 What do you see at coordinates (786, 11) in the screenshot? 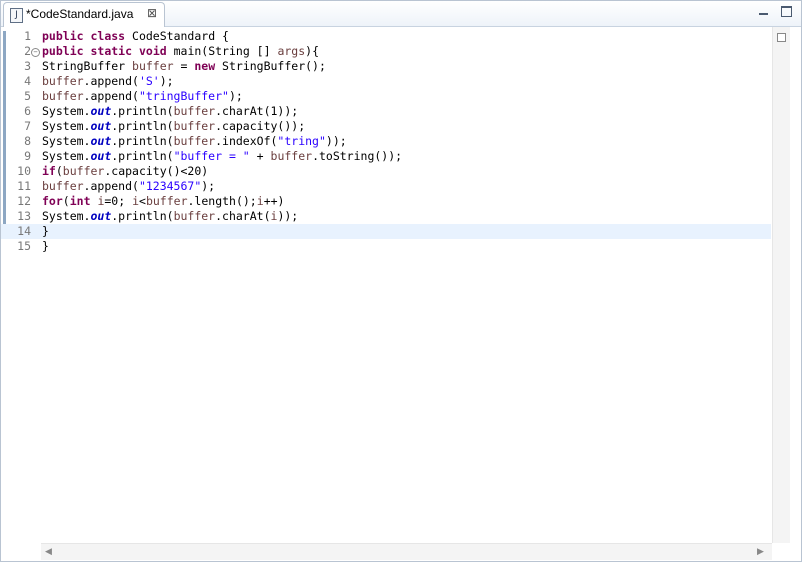
I see `maximize-icon` at bounding box center [786, 11].